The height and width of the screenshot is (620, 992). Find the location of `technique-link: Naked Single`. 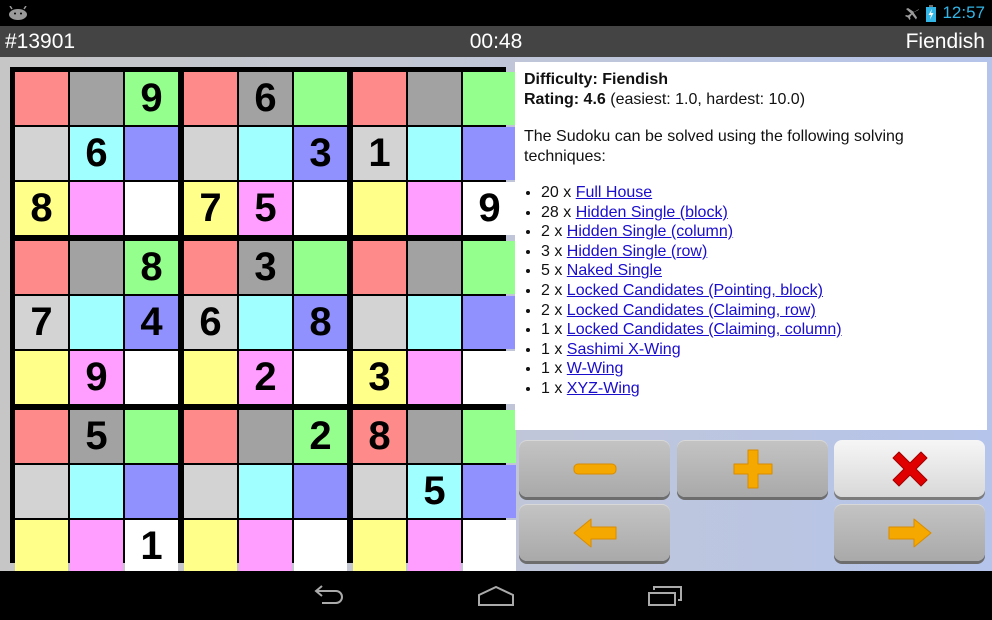

technique-link: Naked Single is located at coordinates (614, 270).